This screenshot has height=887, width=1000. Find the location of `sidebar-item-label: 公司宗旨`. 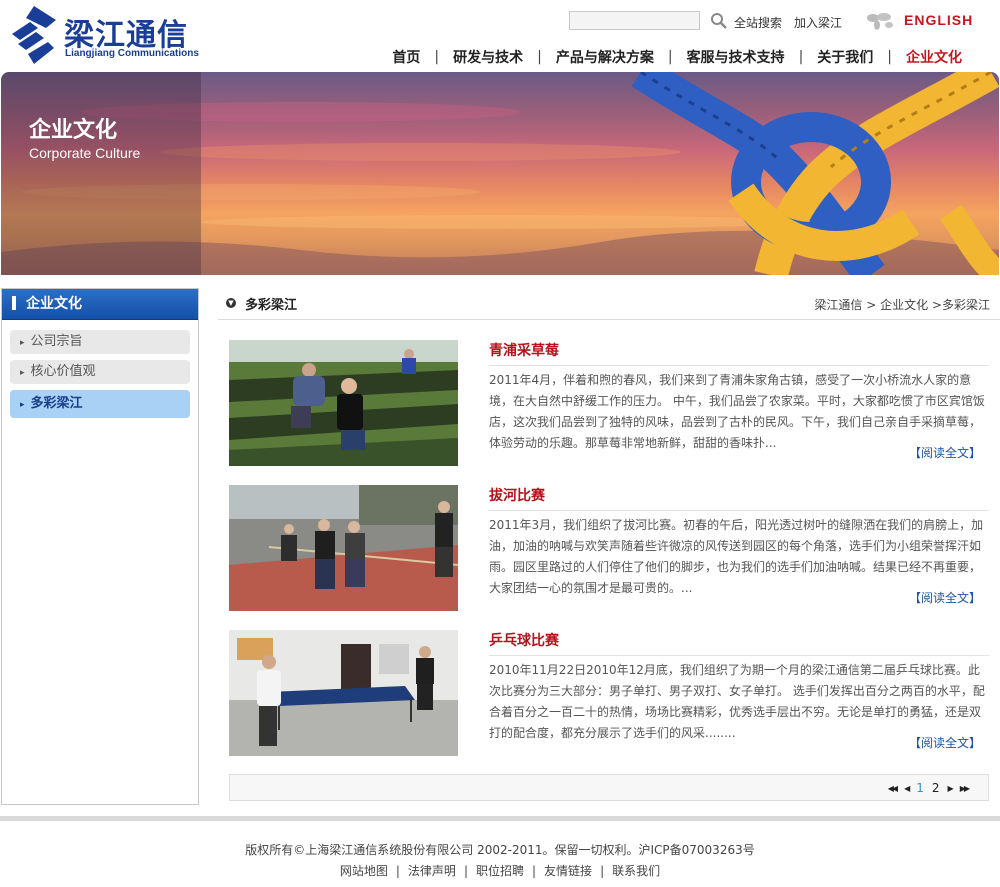

sidebar-item-label: 公司宗旨 is located at coordinates (56, 341).